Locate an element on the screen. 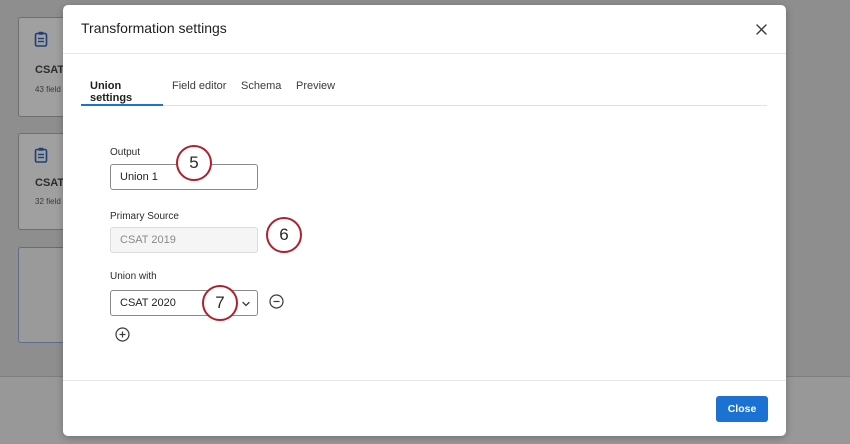 The width and height of the screenshot is (850, 444). footer-divider is located at coordinates (424, 380).